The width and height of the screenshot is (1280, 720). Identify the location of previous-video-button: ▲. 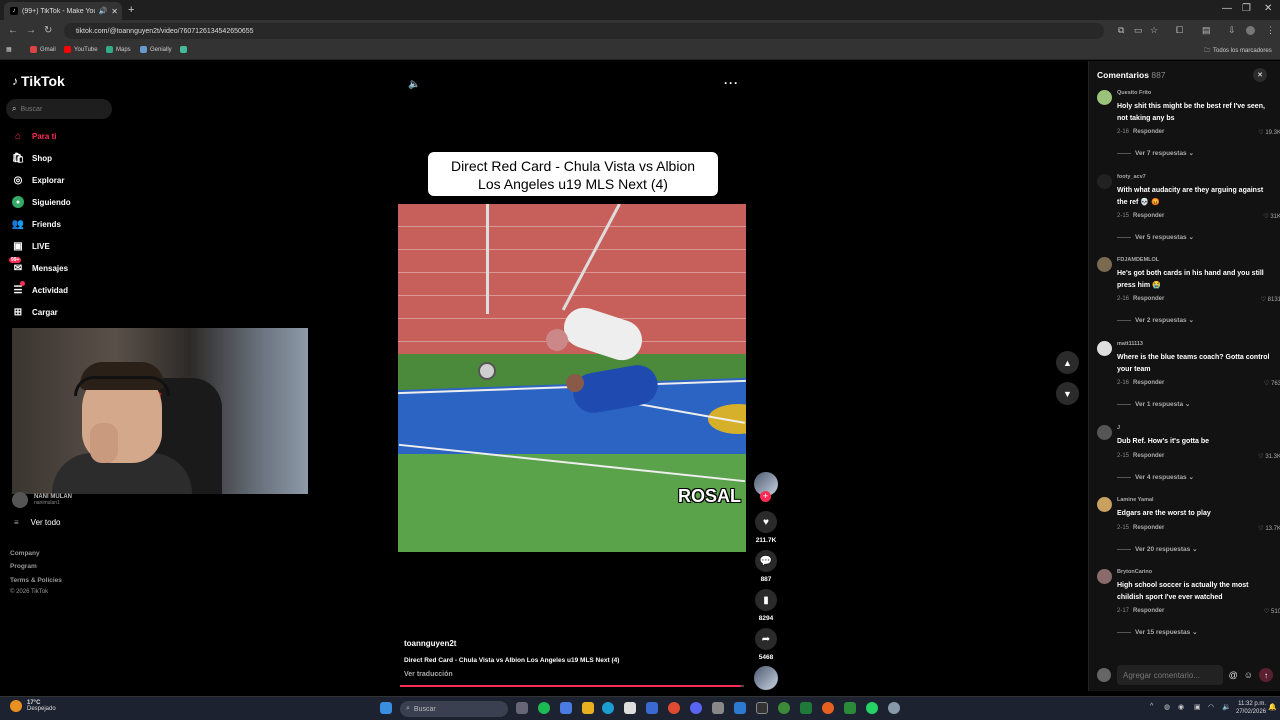
(1067, 362).